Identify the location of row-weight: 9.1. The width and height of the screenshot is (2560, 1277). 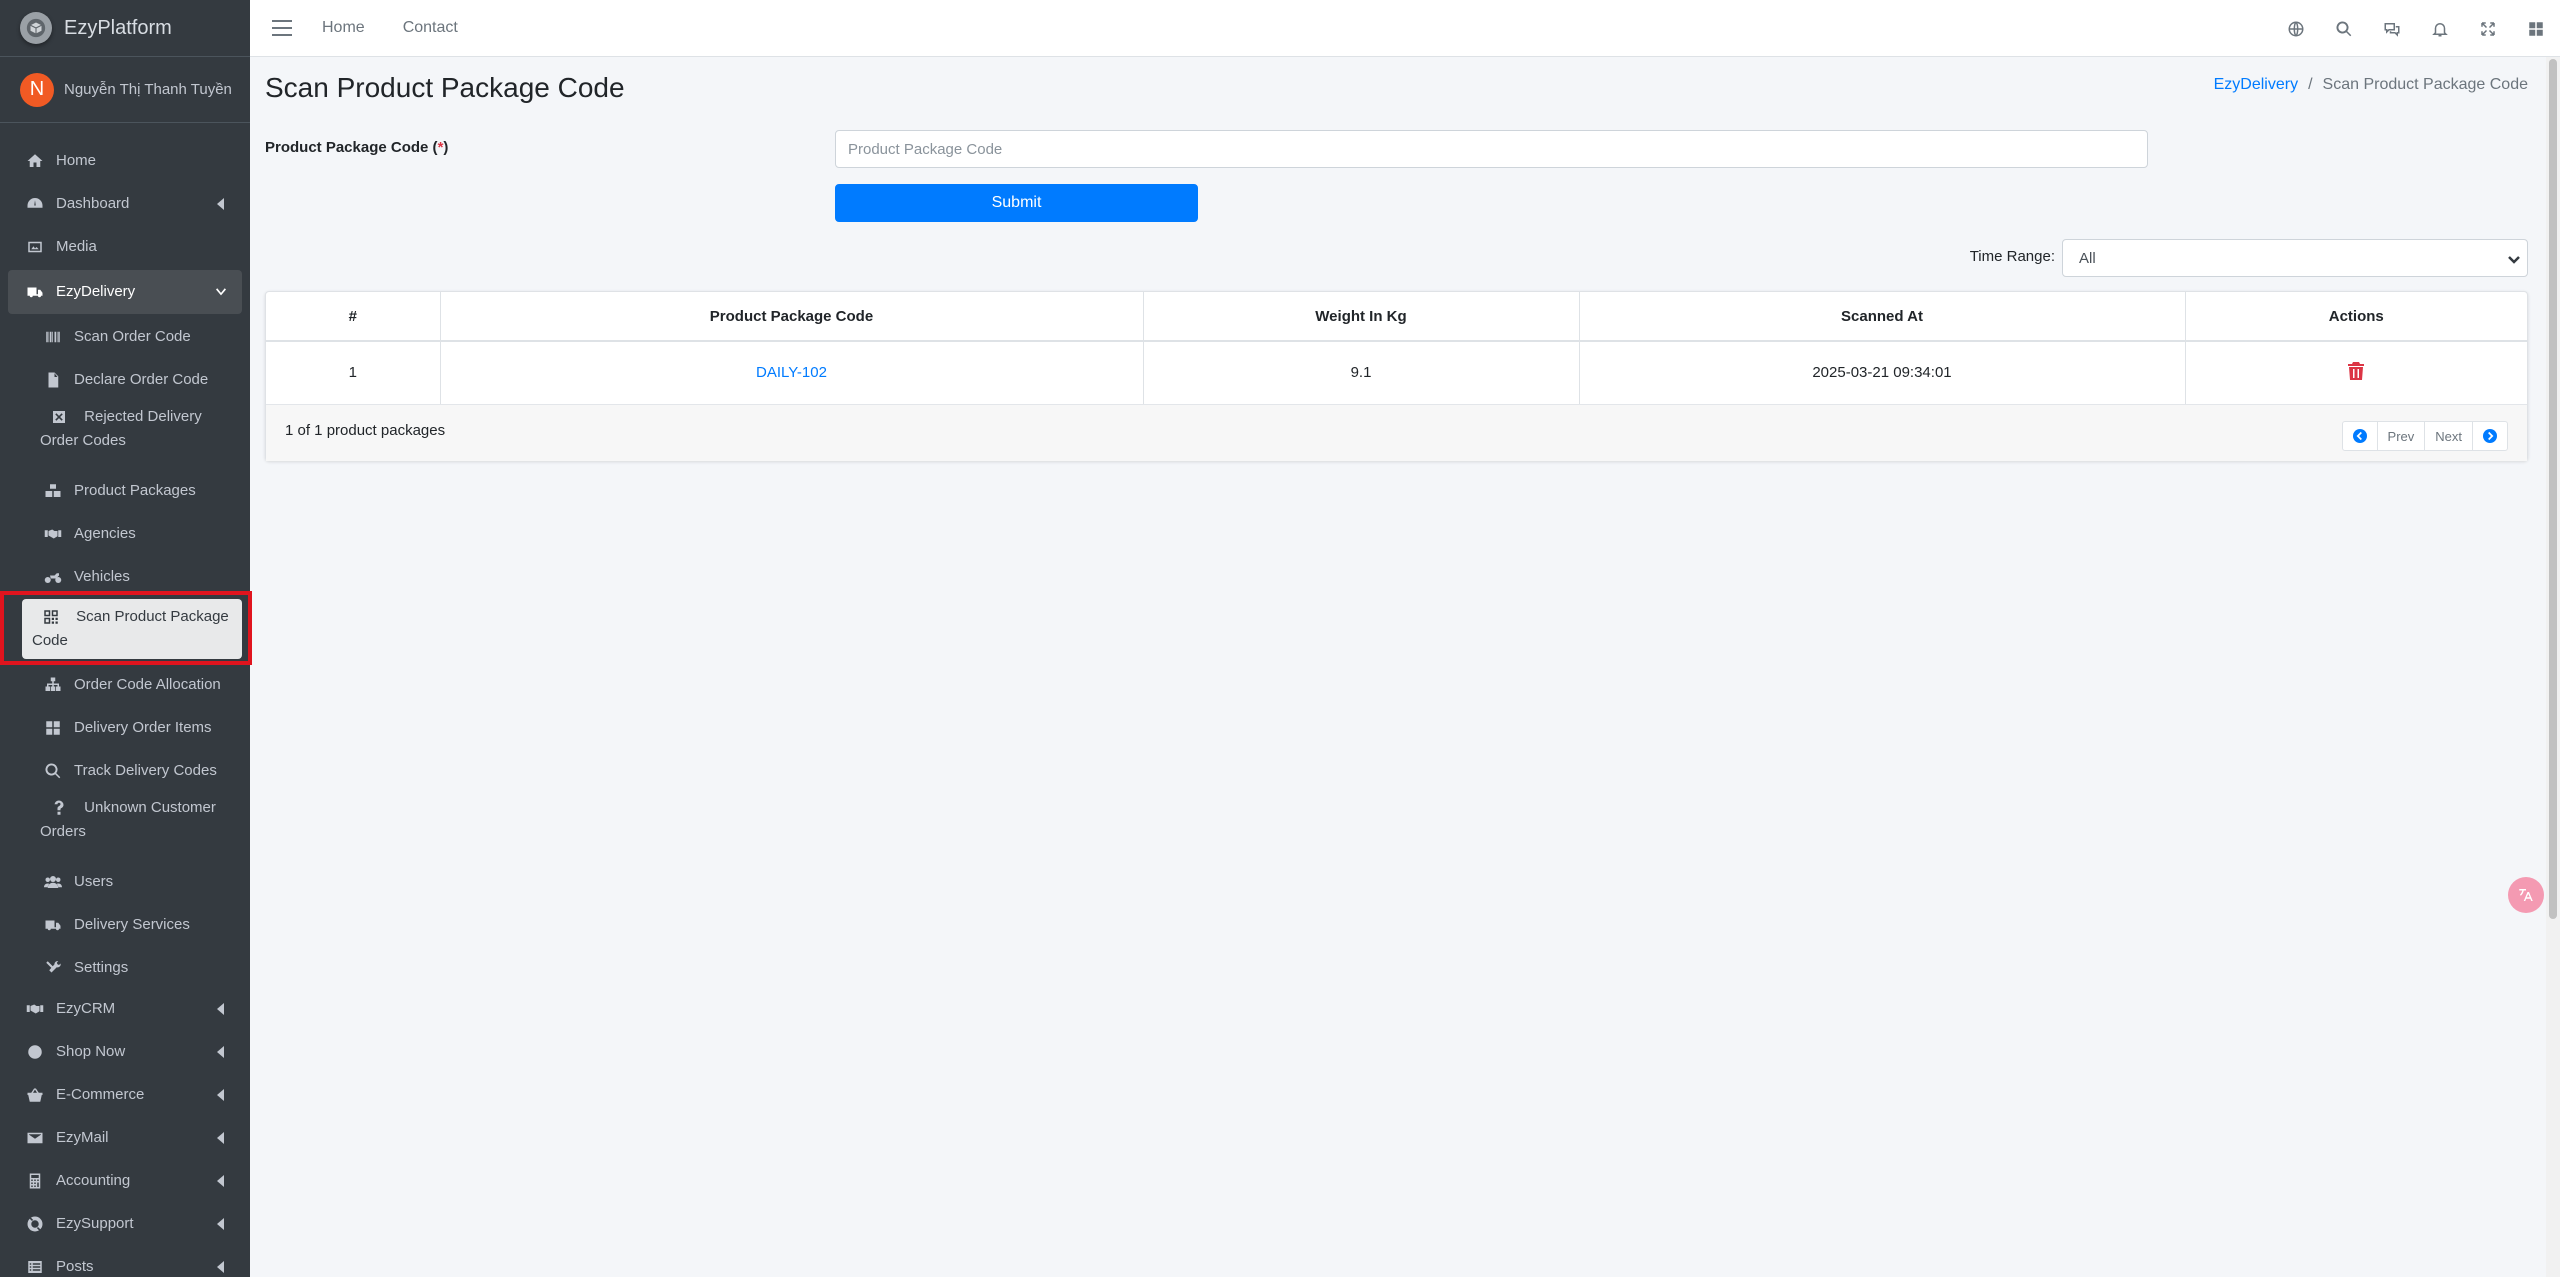
(1361, 373).